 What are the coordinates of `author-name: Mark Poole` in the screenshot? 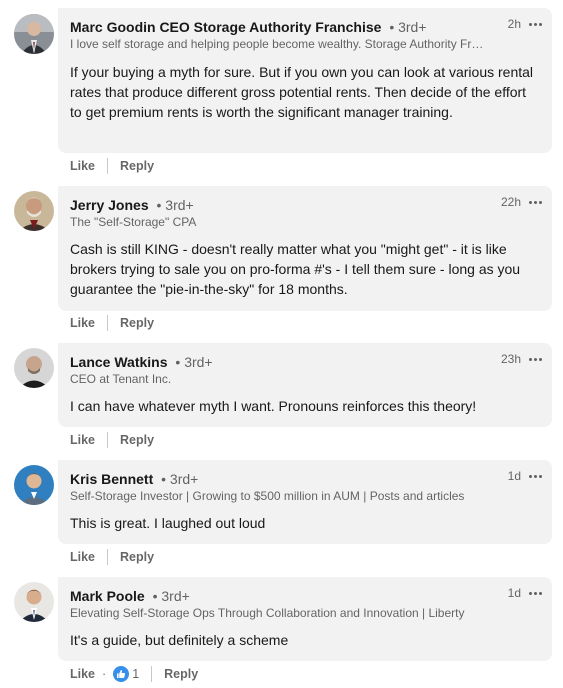 It's located at (107, 596).